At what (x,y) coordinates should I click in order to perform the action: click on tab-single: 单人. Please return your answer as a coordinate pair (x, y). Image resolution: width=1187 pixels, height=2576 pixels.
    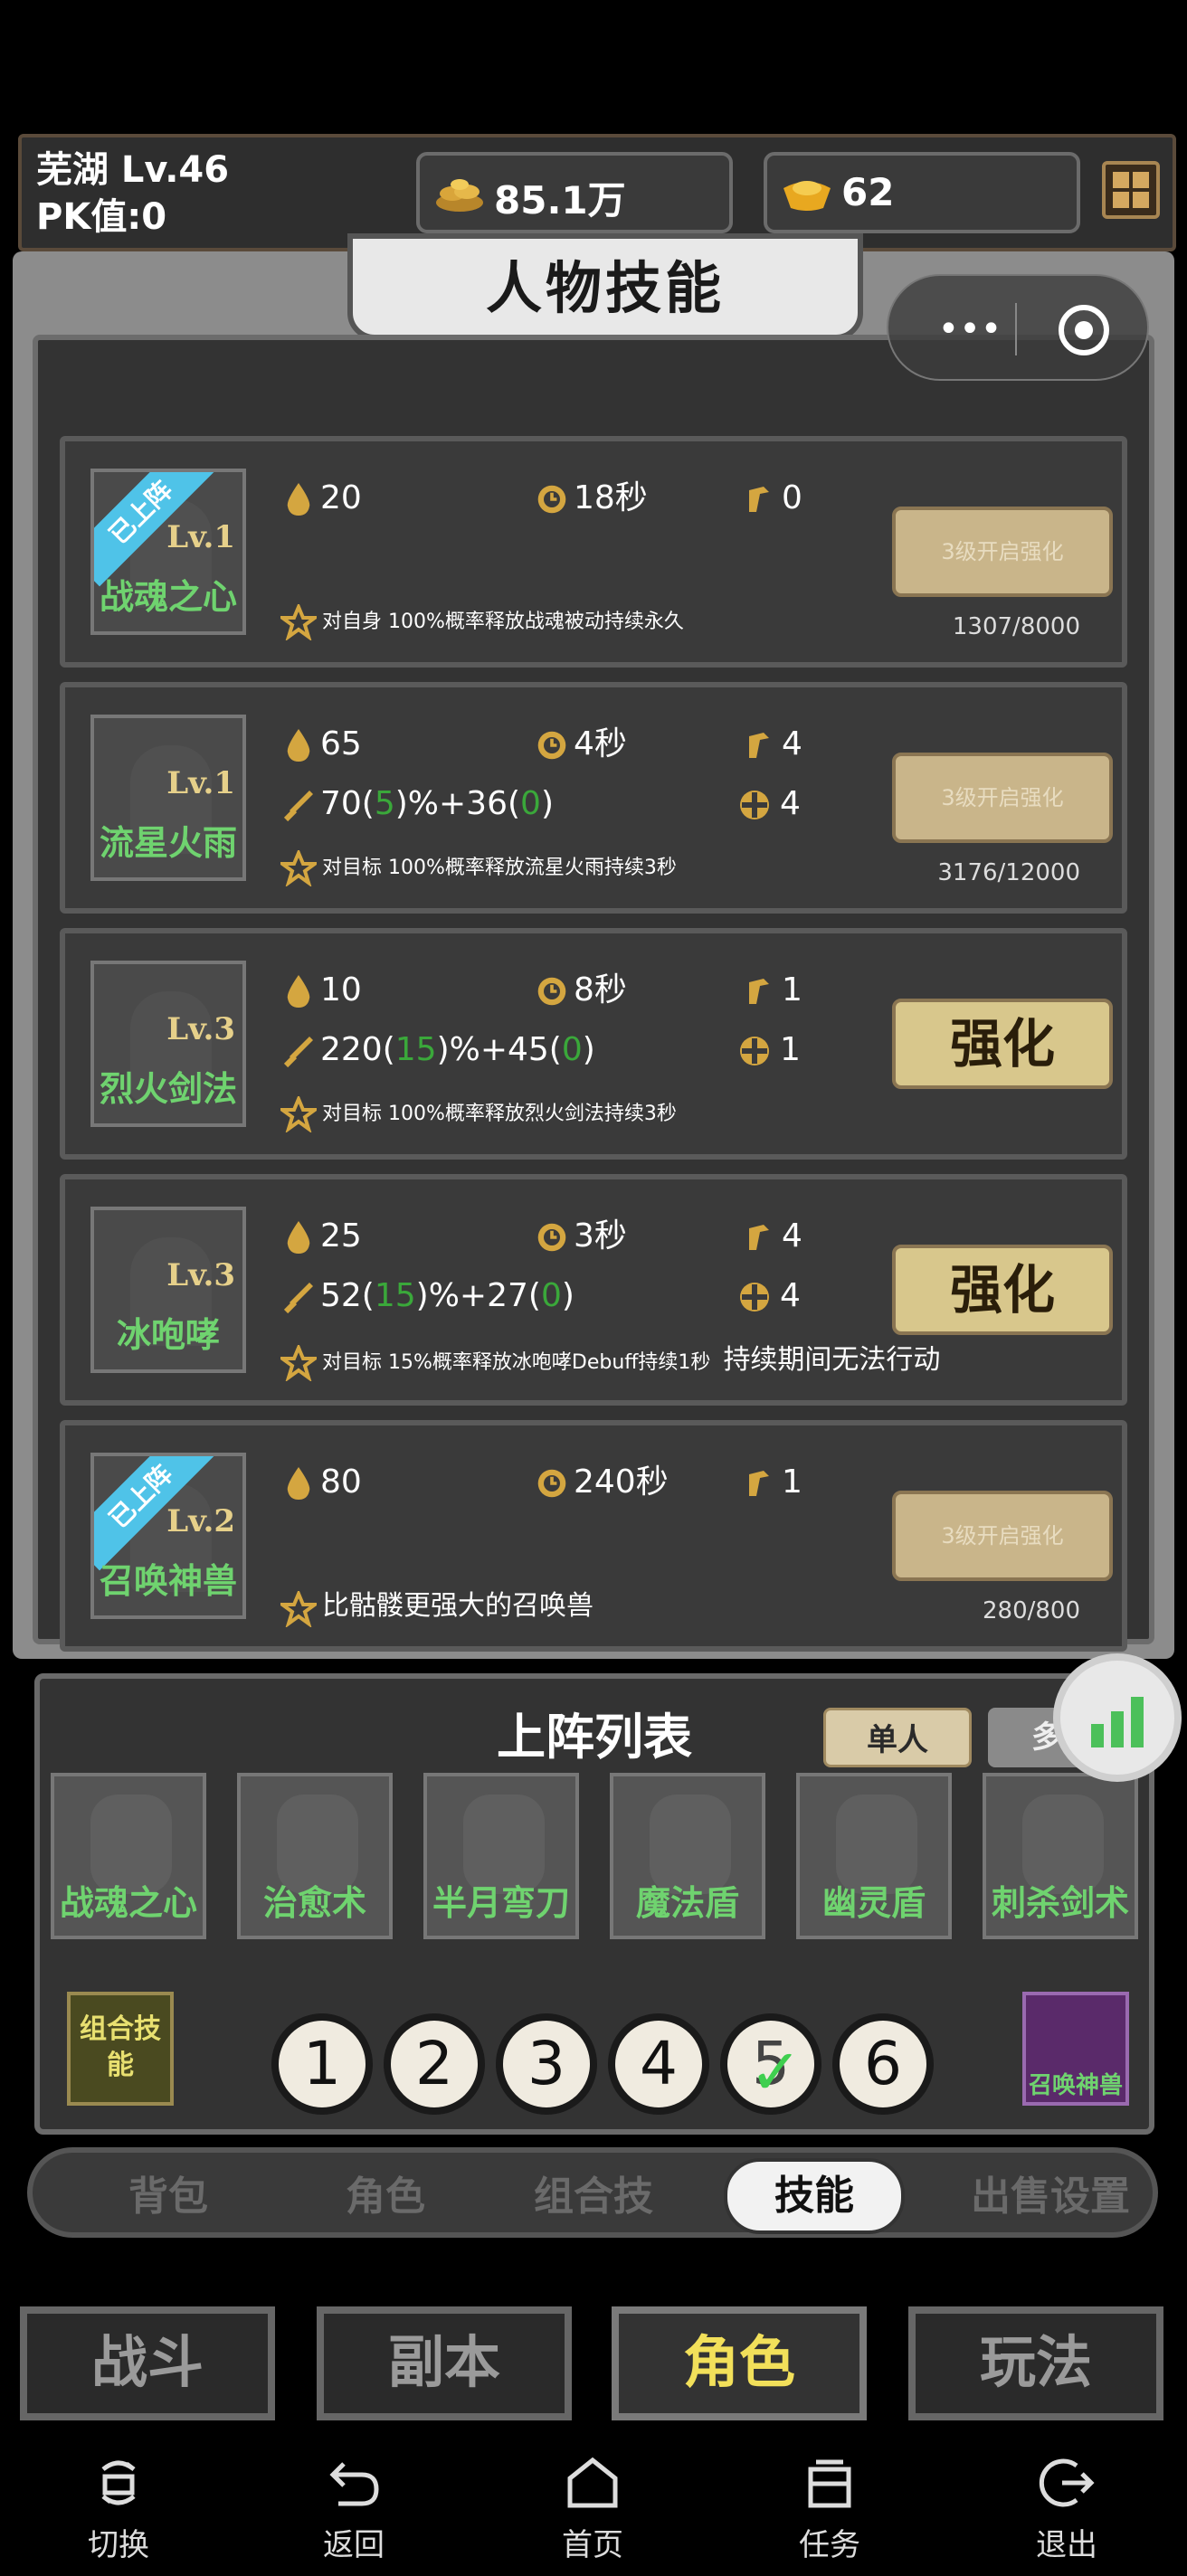
    Looking at the image, I should click on (897, 1738).